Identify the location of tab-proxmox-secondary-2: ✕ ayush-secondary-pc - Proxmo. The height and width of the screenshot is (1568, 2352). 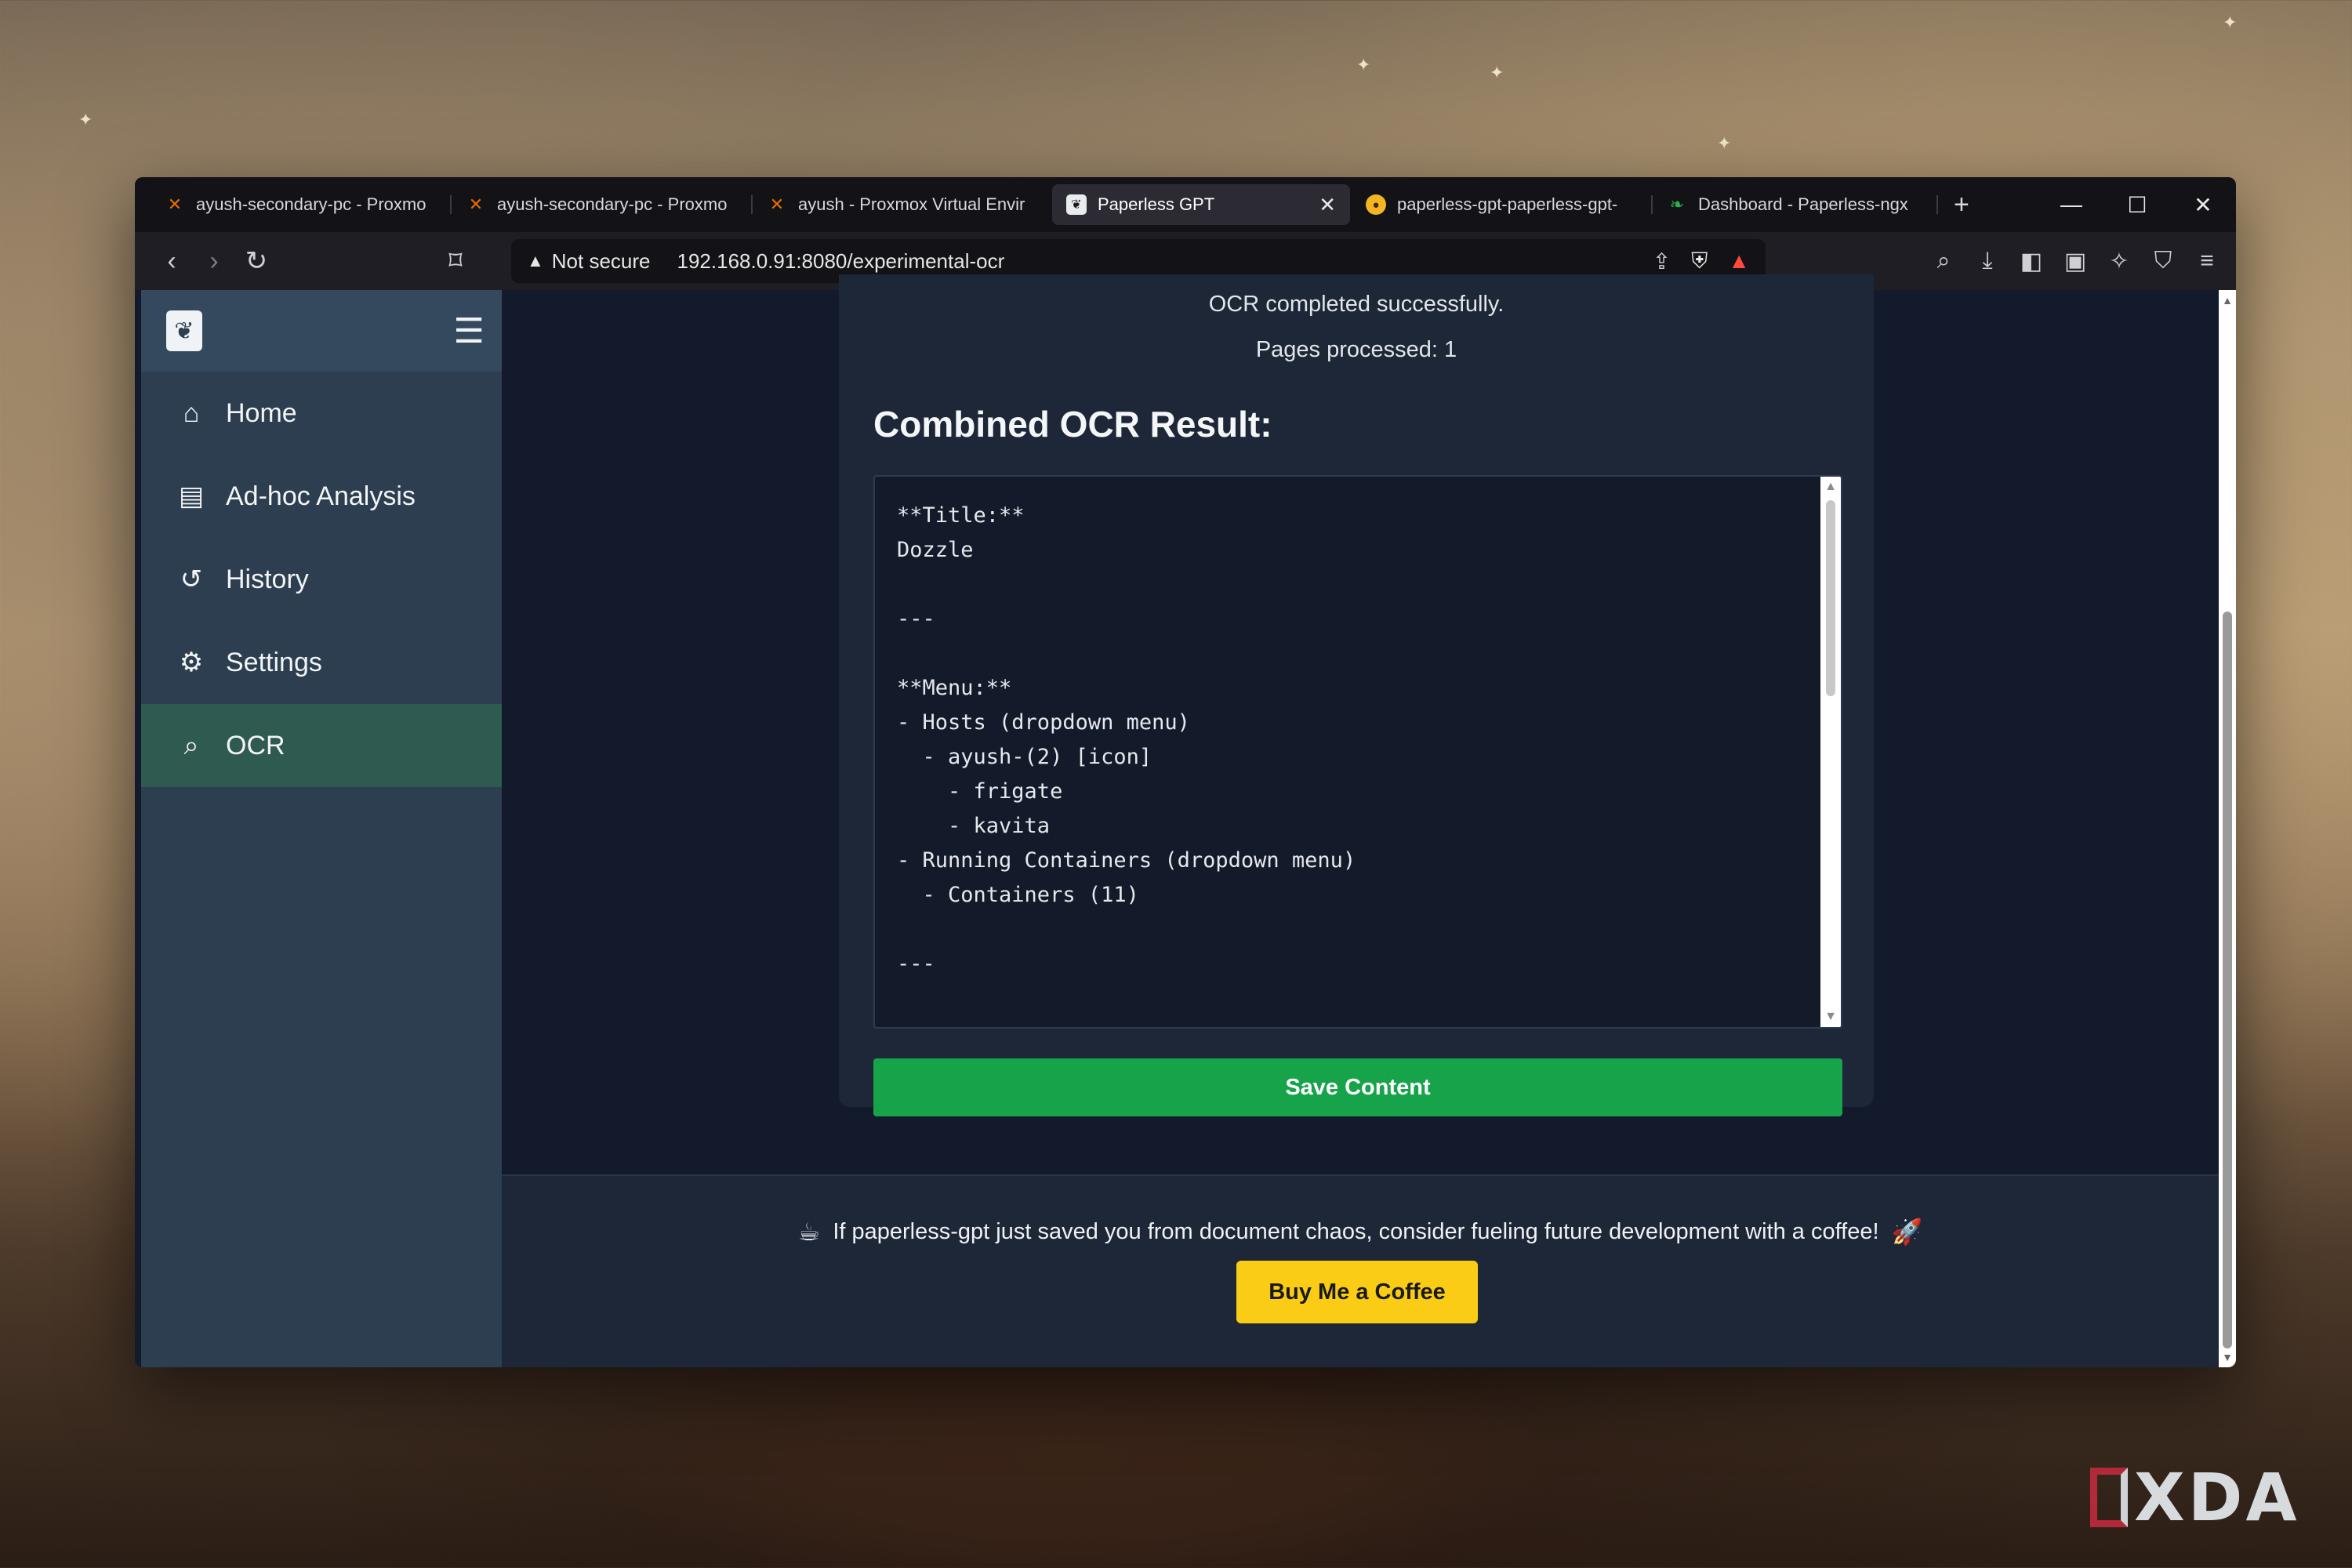
(601, 204).